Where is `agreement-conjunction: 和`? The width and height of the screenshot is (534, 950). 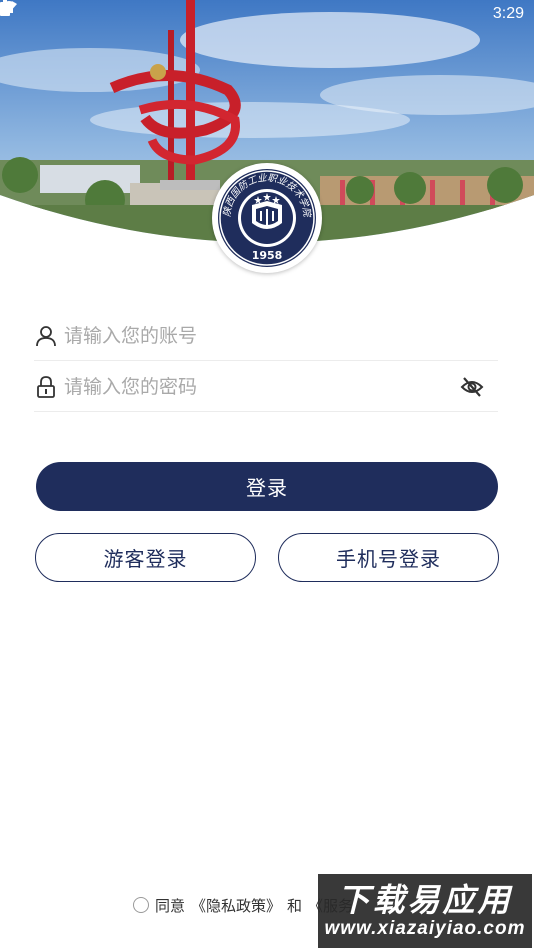 agreement-conjunction: 和 is located at coordinates (295, 905).